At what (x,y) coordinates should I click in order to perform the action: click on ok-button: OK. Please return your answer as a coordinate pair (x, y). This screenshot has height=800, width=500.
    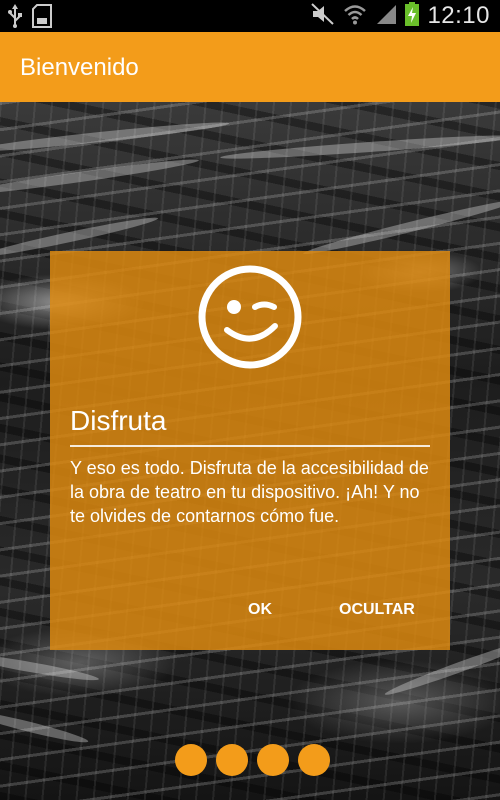
    Looking at the image, I should click on (260, 610).